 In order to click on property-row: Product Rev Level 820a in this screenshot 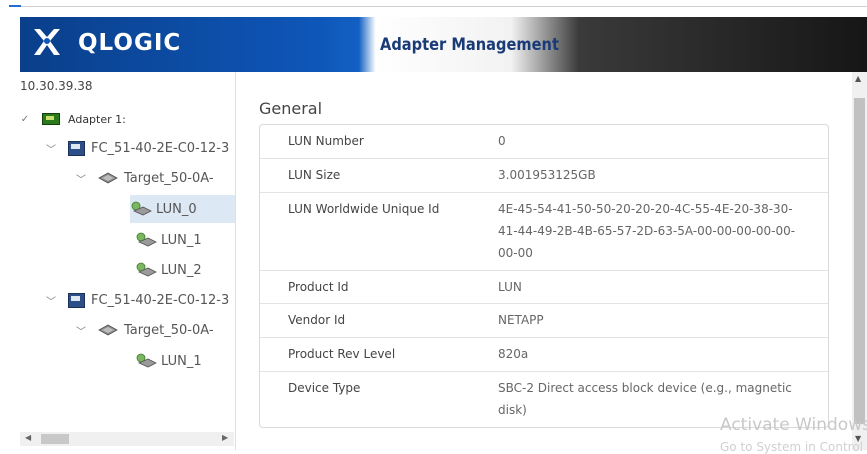, I will do `click(544, 354)`.